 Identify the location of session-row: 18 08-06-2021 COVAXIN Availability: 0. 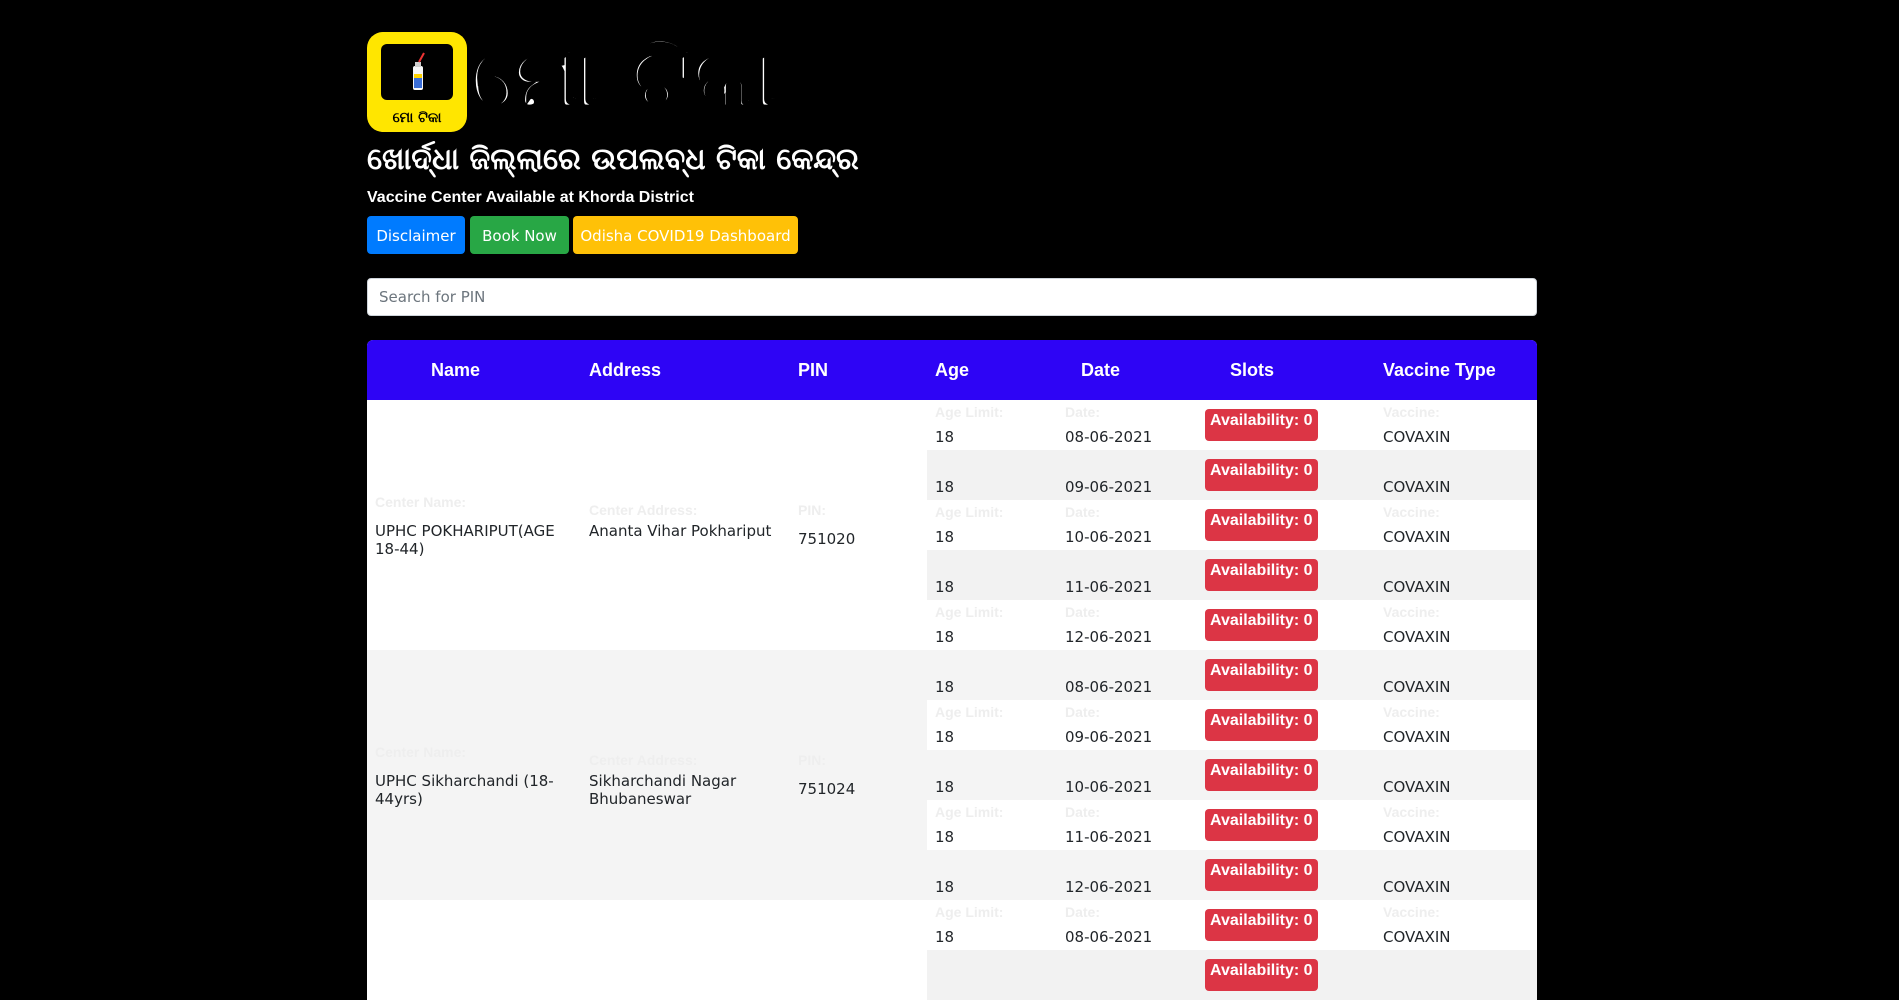
(1232, 675).